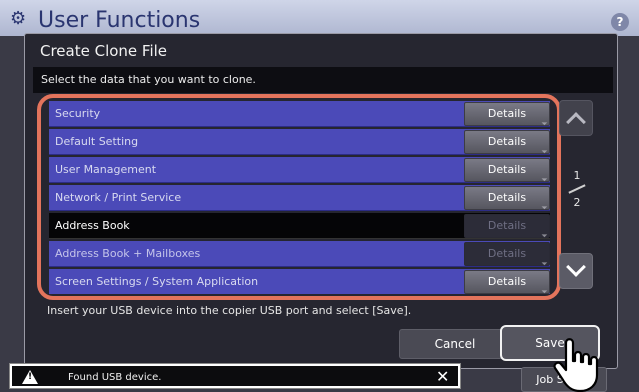 Image resolution: width=639 pixels, height=392 pixels. Describe the element at coordinates (299, 170) in the screenshot. I see `list-item-user-management: User Management Details` at that location.